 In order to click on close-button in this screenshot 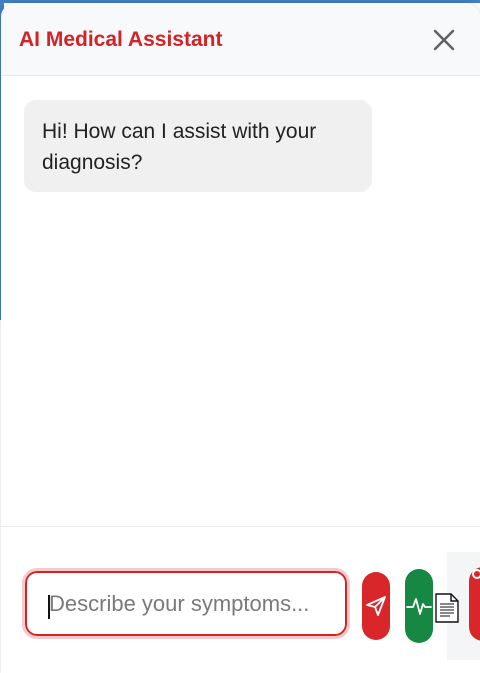, I will do `click(444, 40)`.